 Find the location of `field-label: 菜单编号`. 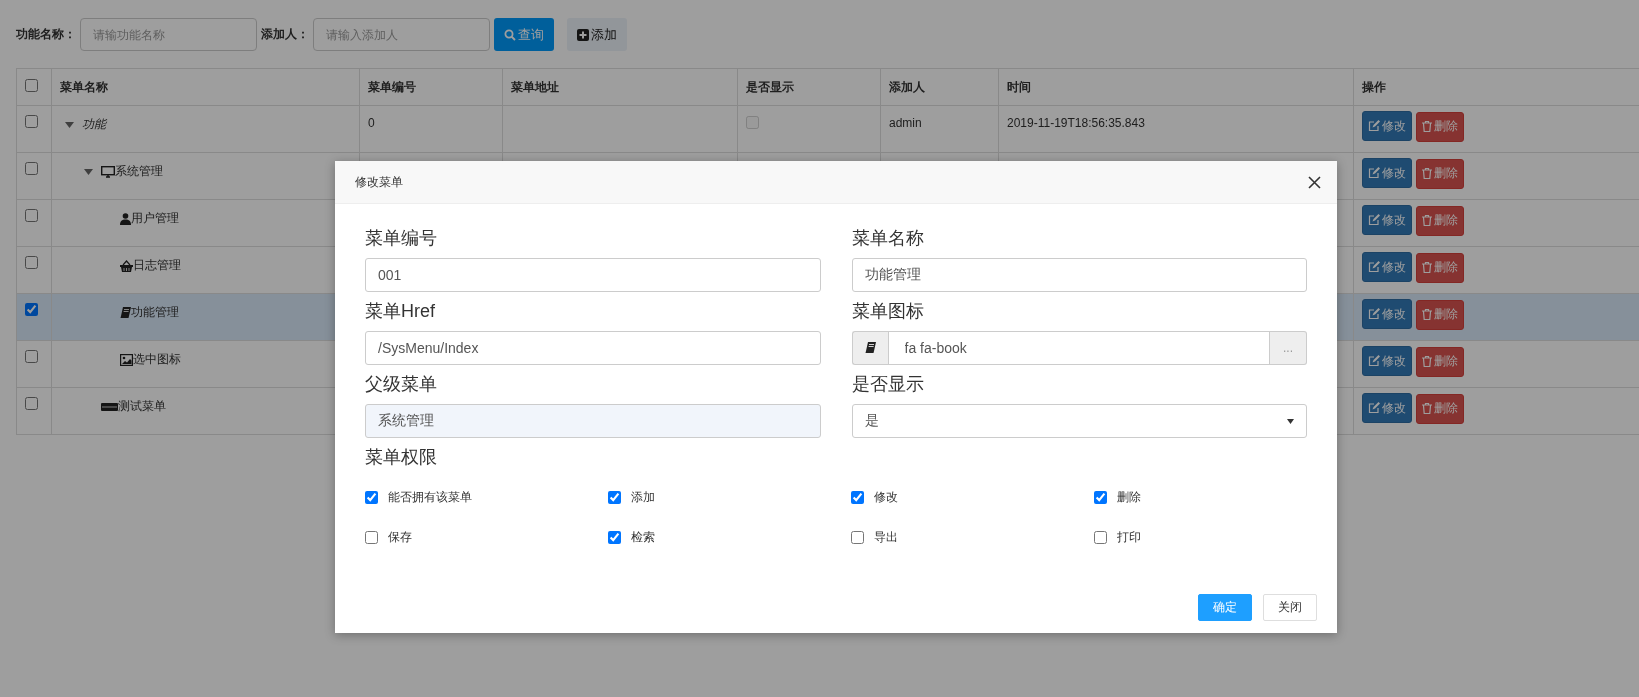

field-label: 菜单编号 is located at coordinates (401, 238).